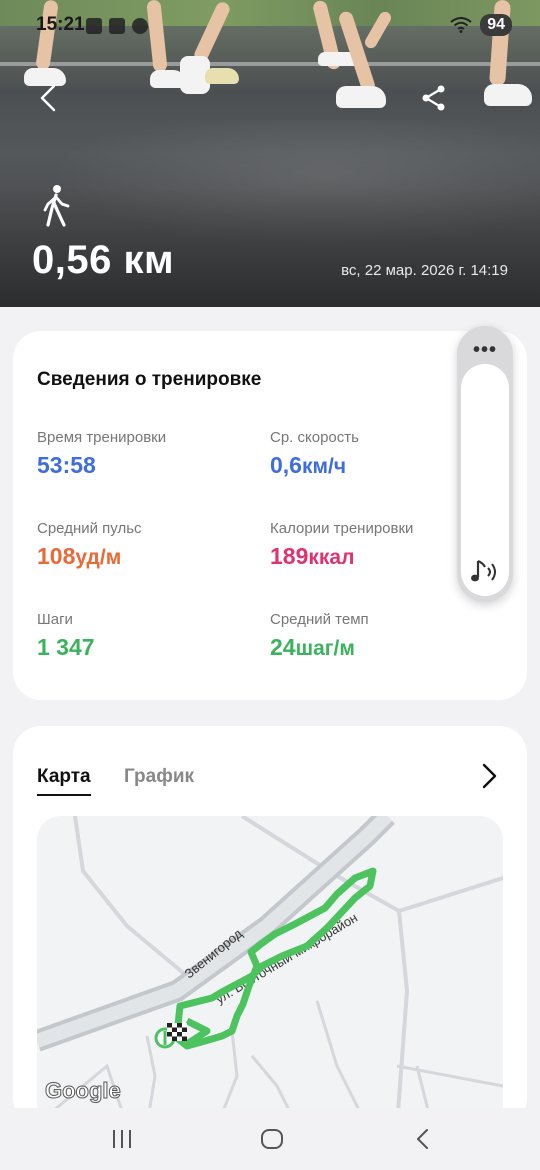  What do you see at coordinates (434, 98) in the screenshot?
I see `share-icon` at bounding box center [434, 98].